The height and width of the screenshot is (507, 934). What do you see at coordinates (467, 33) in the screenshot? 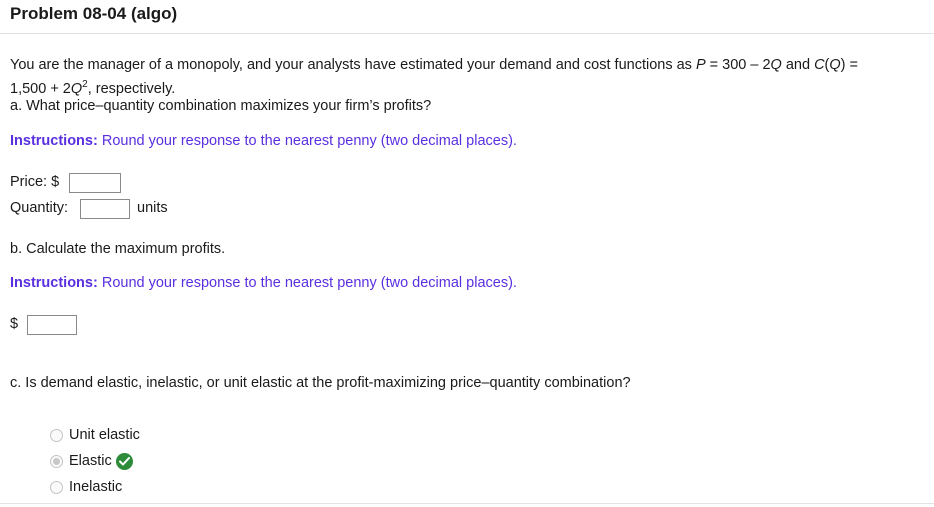
I see `title-divider` at bounding box center [467, 33].